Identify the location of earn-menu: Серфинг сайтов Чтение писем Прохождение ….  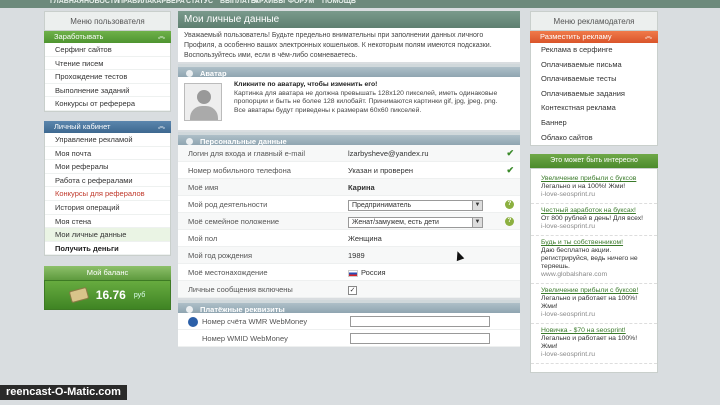
(107, 77).